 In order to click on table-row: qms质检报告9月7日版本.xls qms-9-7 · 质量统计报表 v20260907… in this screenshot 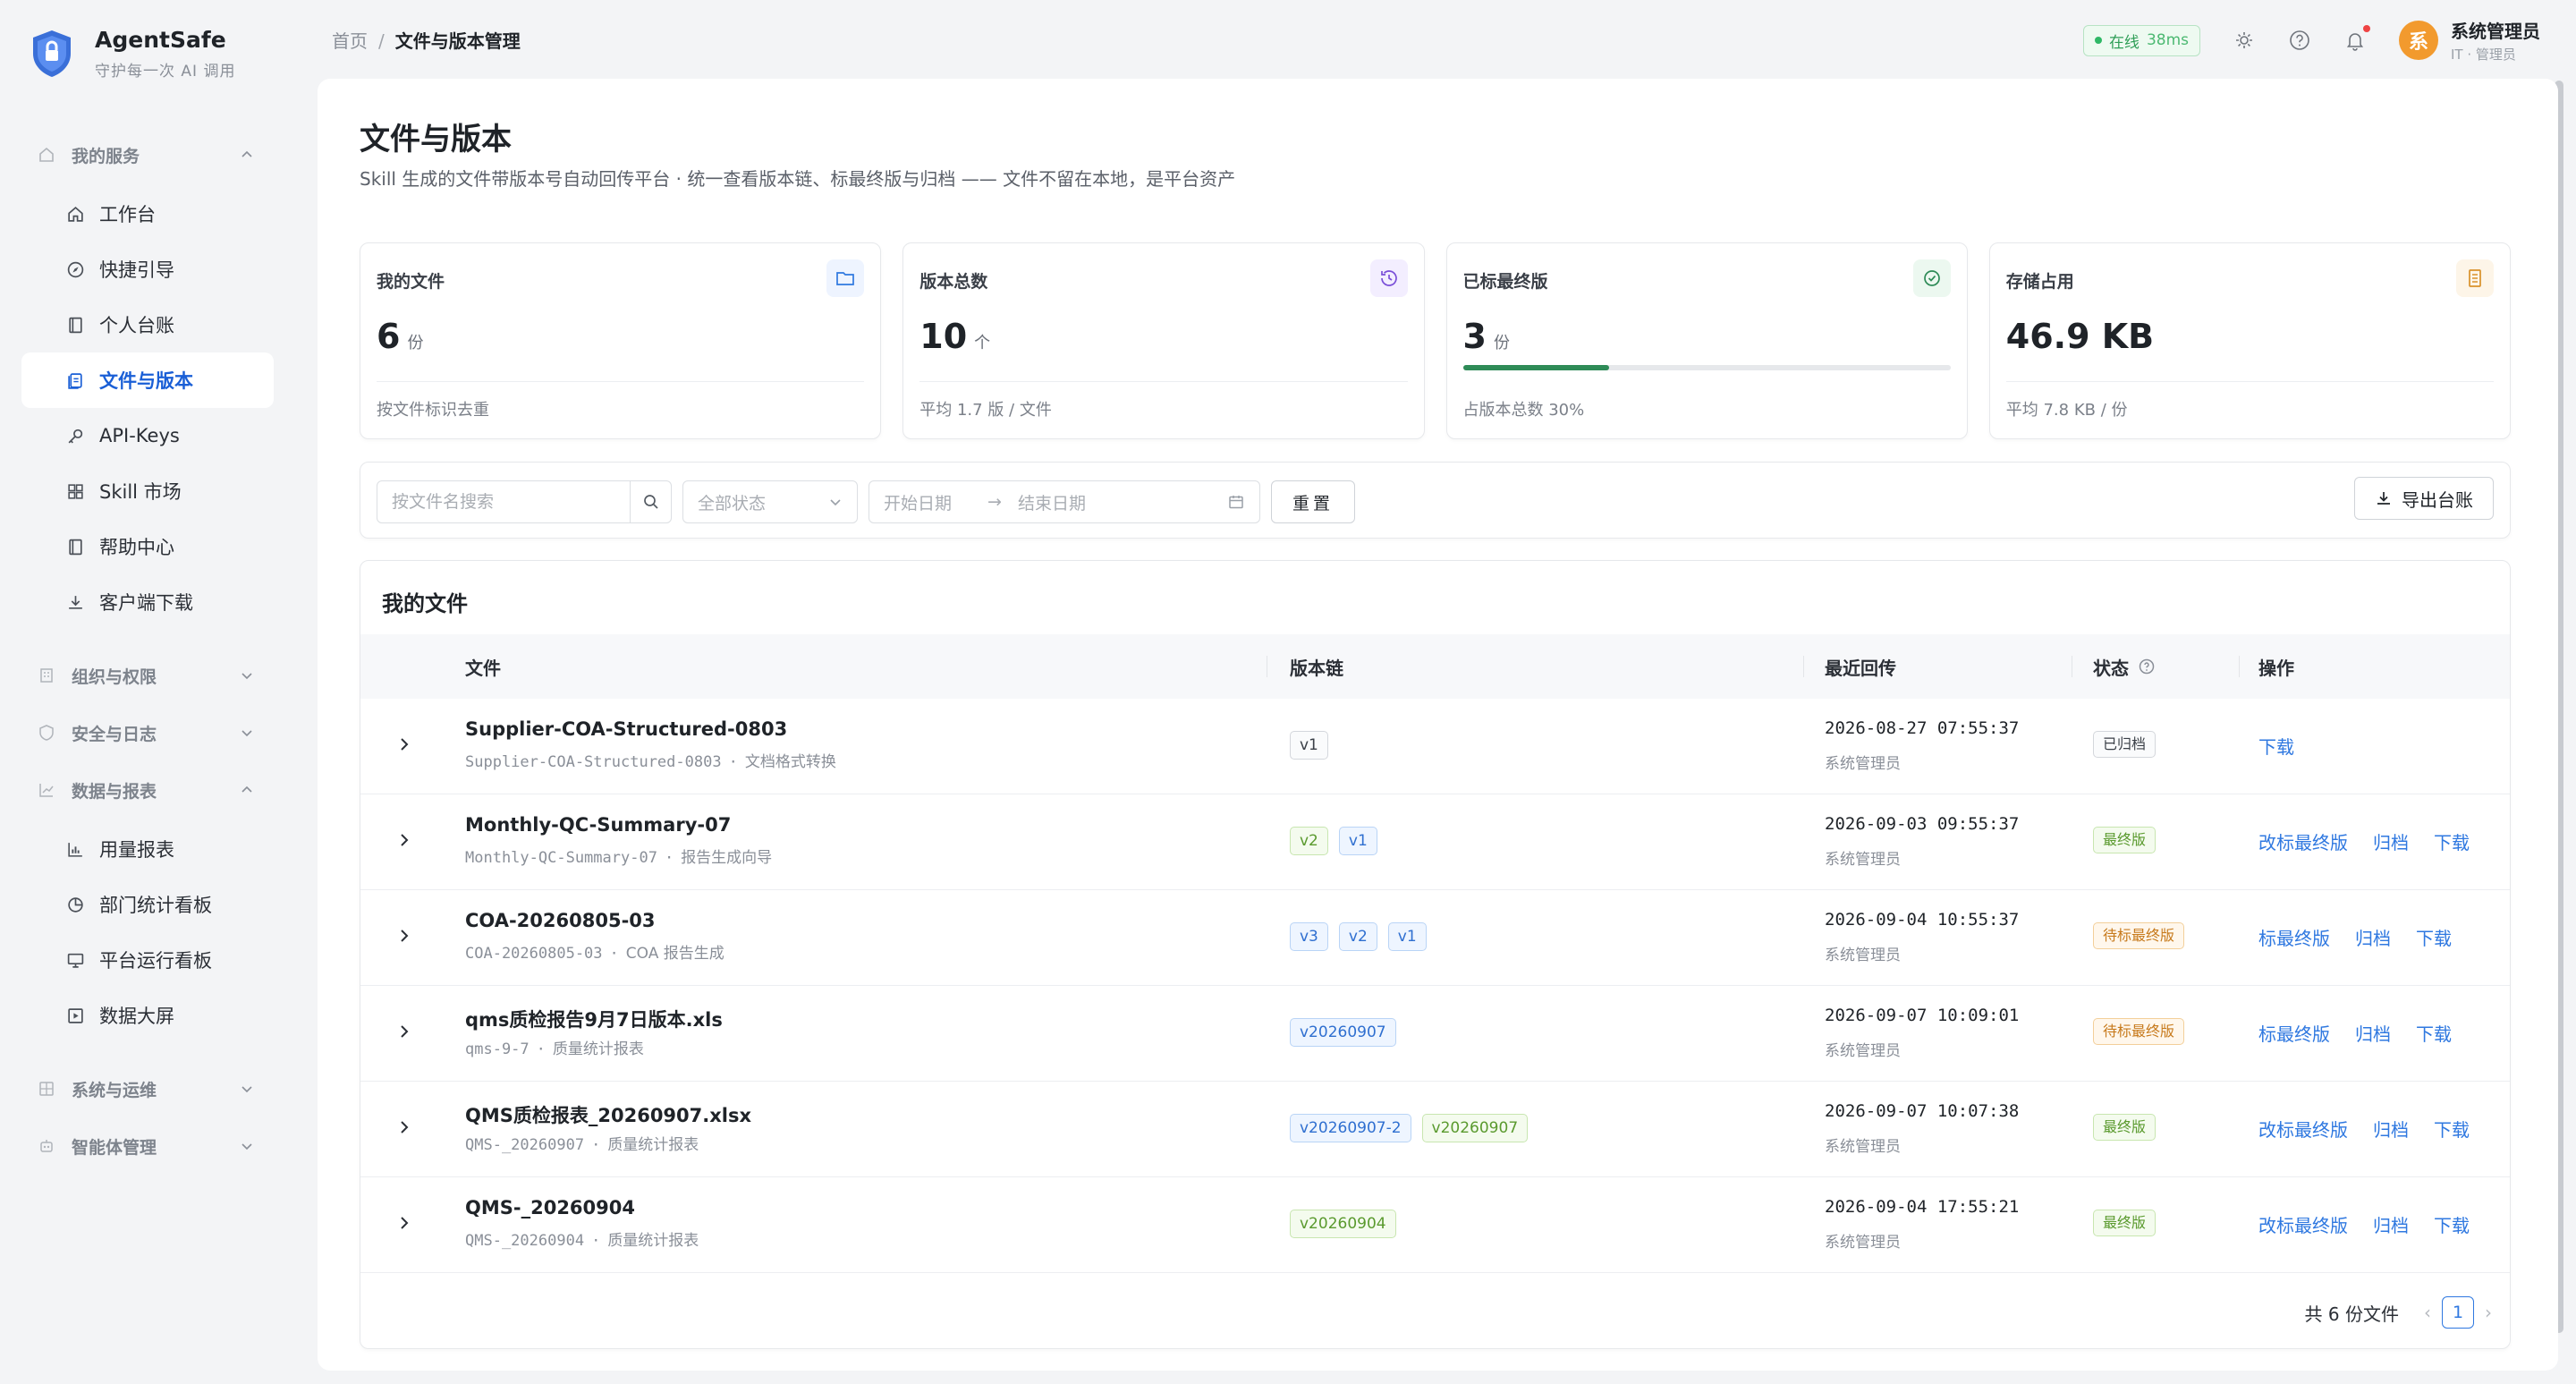, I will do `click(1435, 1034)`.